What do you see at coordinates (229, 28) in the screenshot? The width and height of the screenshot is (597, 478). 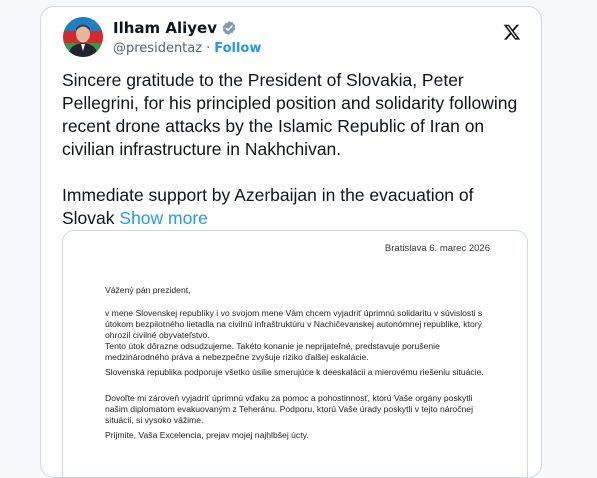 I see `verified-badge-icon` at bounding box center [229, 28].